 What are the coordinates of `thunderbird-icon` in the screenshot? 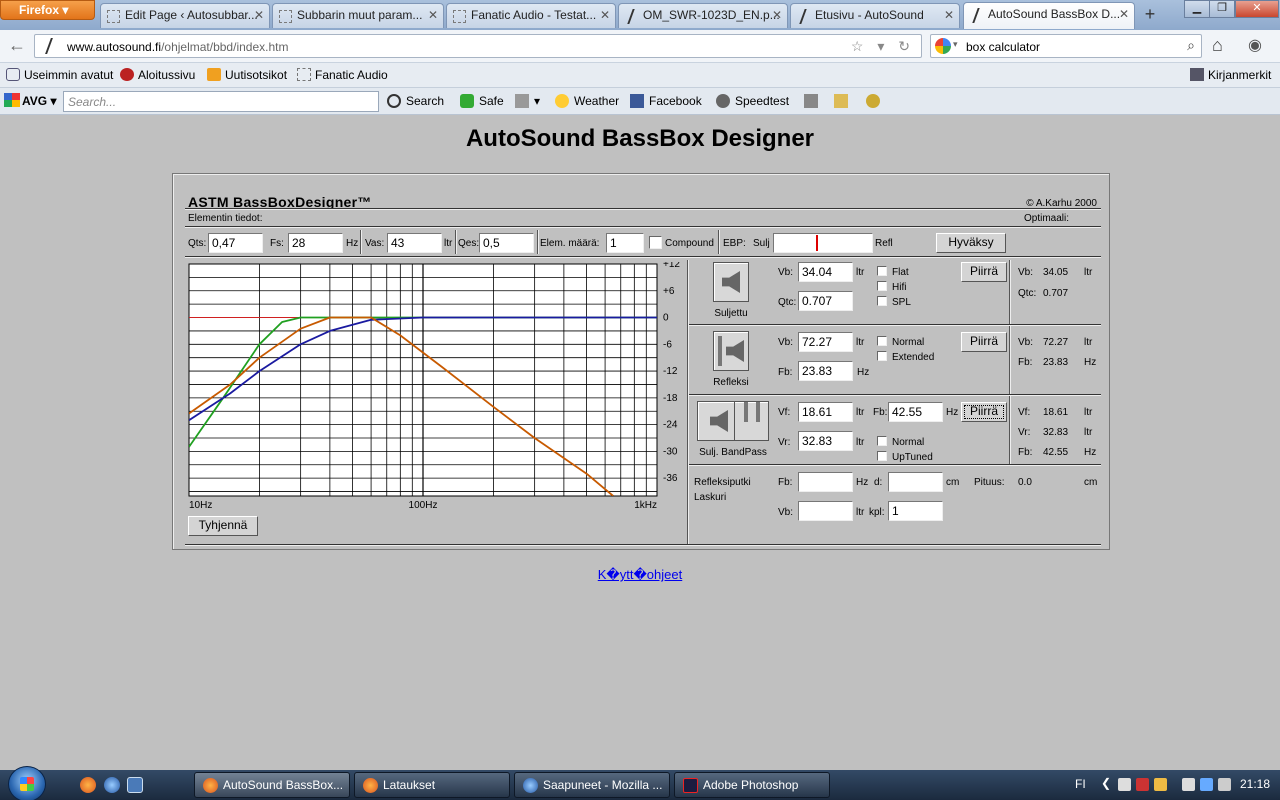 It's located at (112, 785).